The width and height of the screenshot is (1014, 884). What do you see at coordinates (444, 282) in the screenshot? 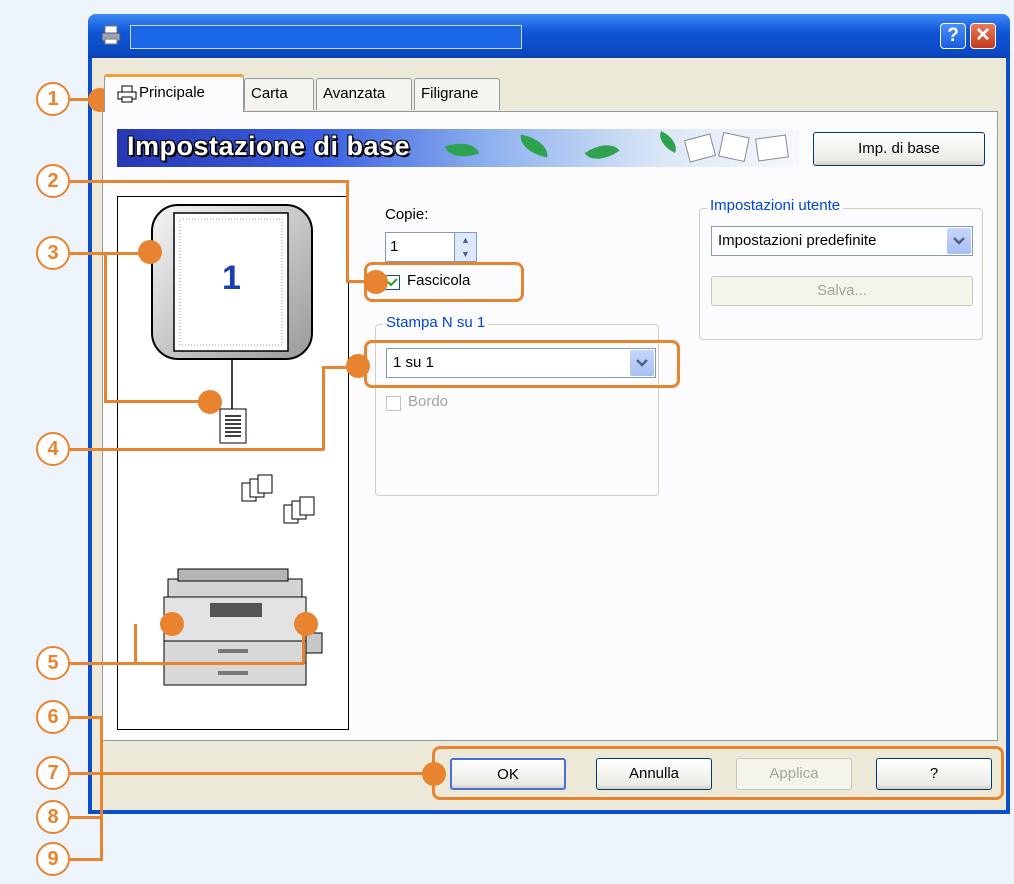
I see `collate-highlight` at bounding box center [444, 282].